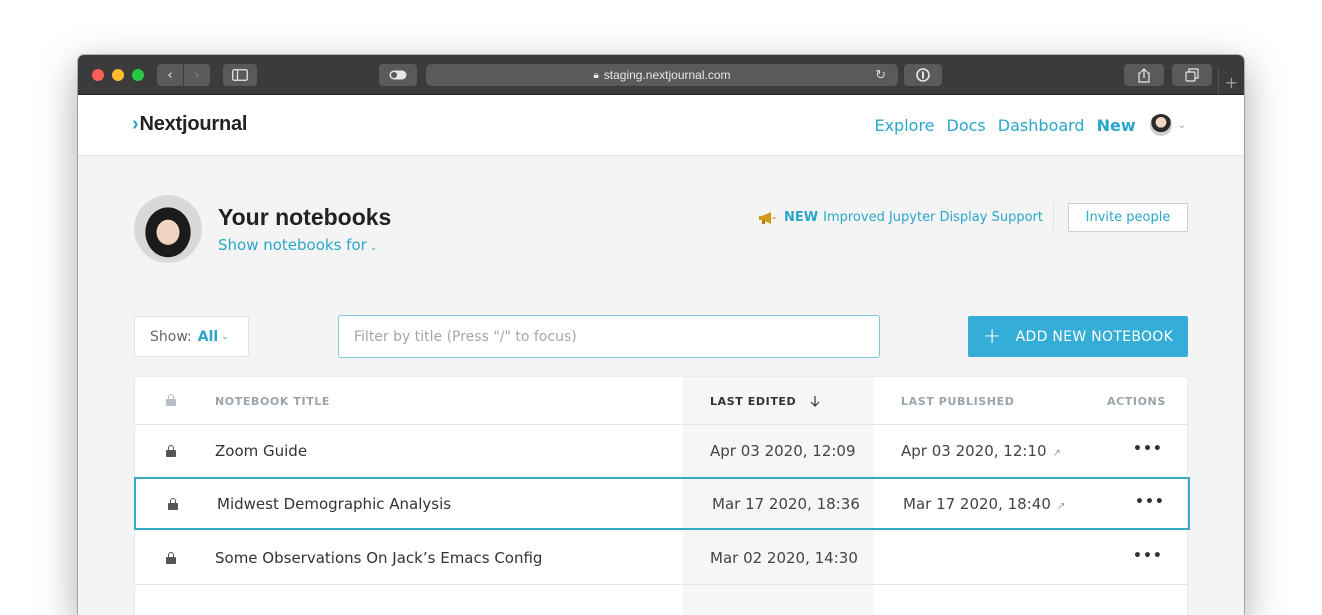  I want to click on tabs-icon, so click(1192, 75).